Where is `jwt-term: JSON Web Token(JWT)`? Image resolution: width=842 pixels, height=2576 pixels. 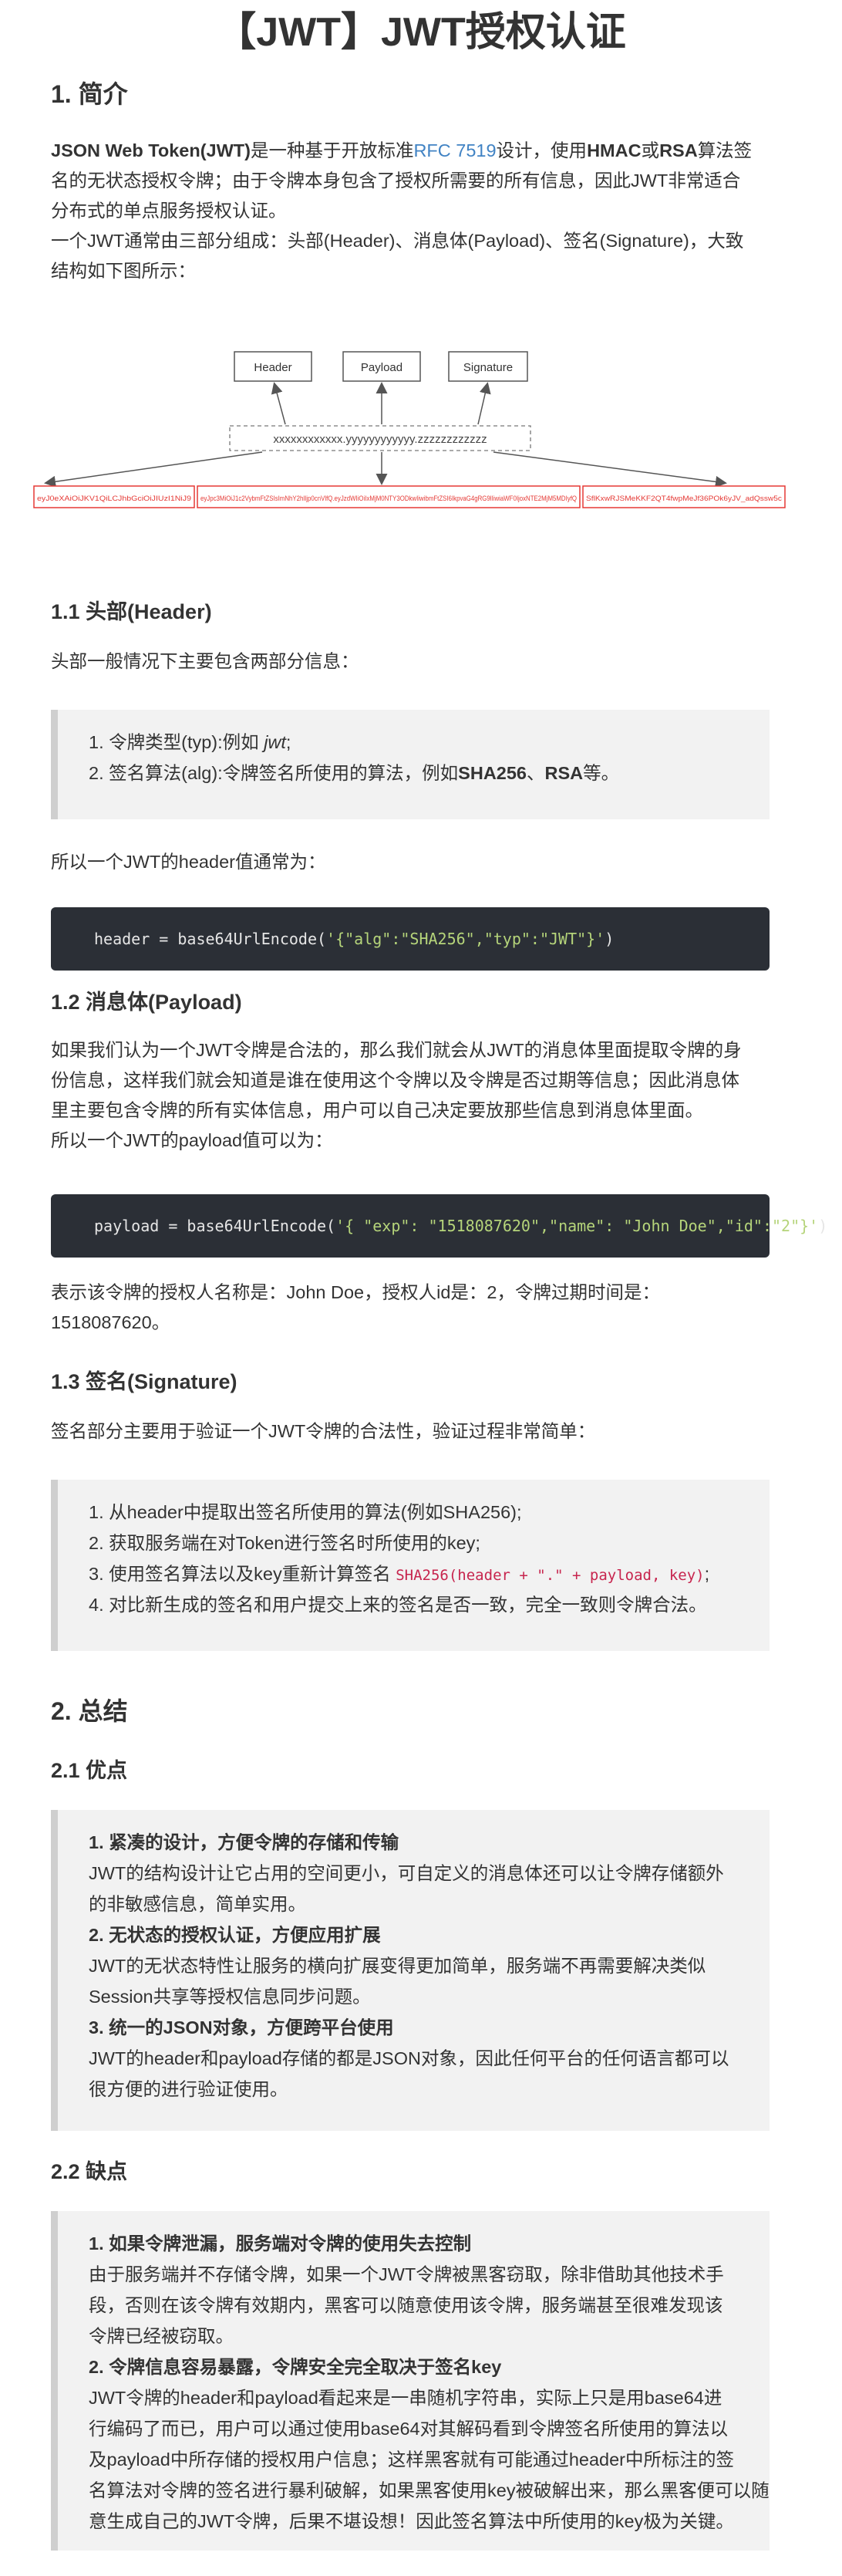
jwt-term: JSON Web Token(JWT) is located at coordinates (151, 150).